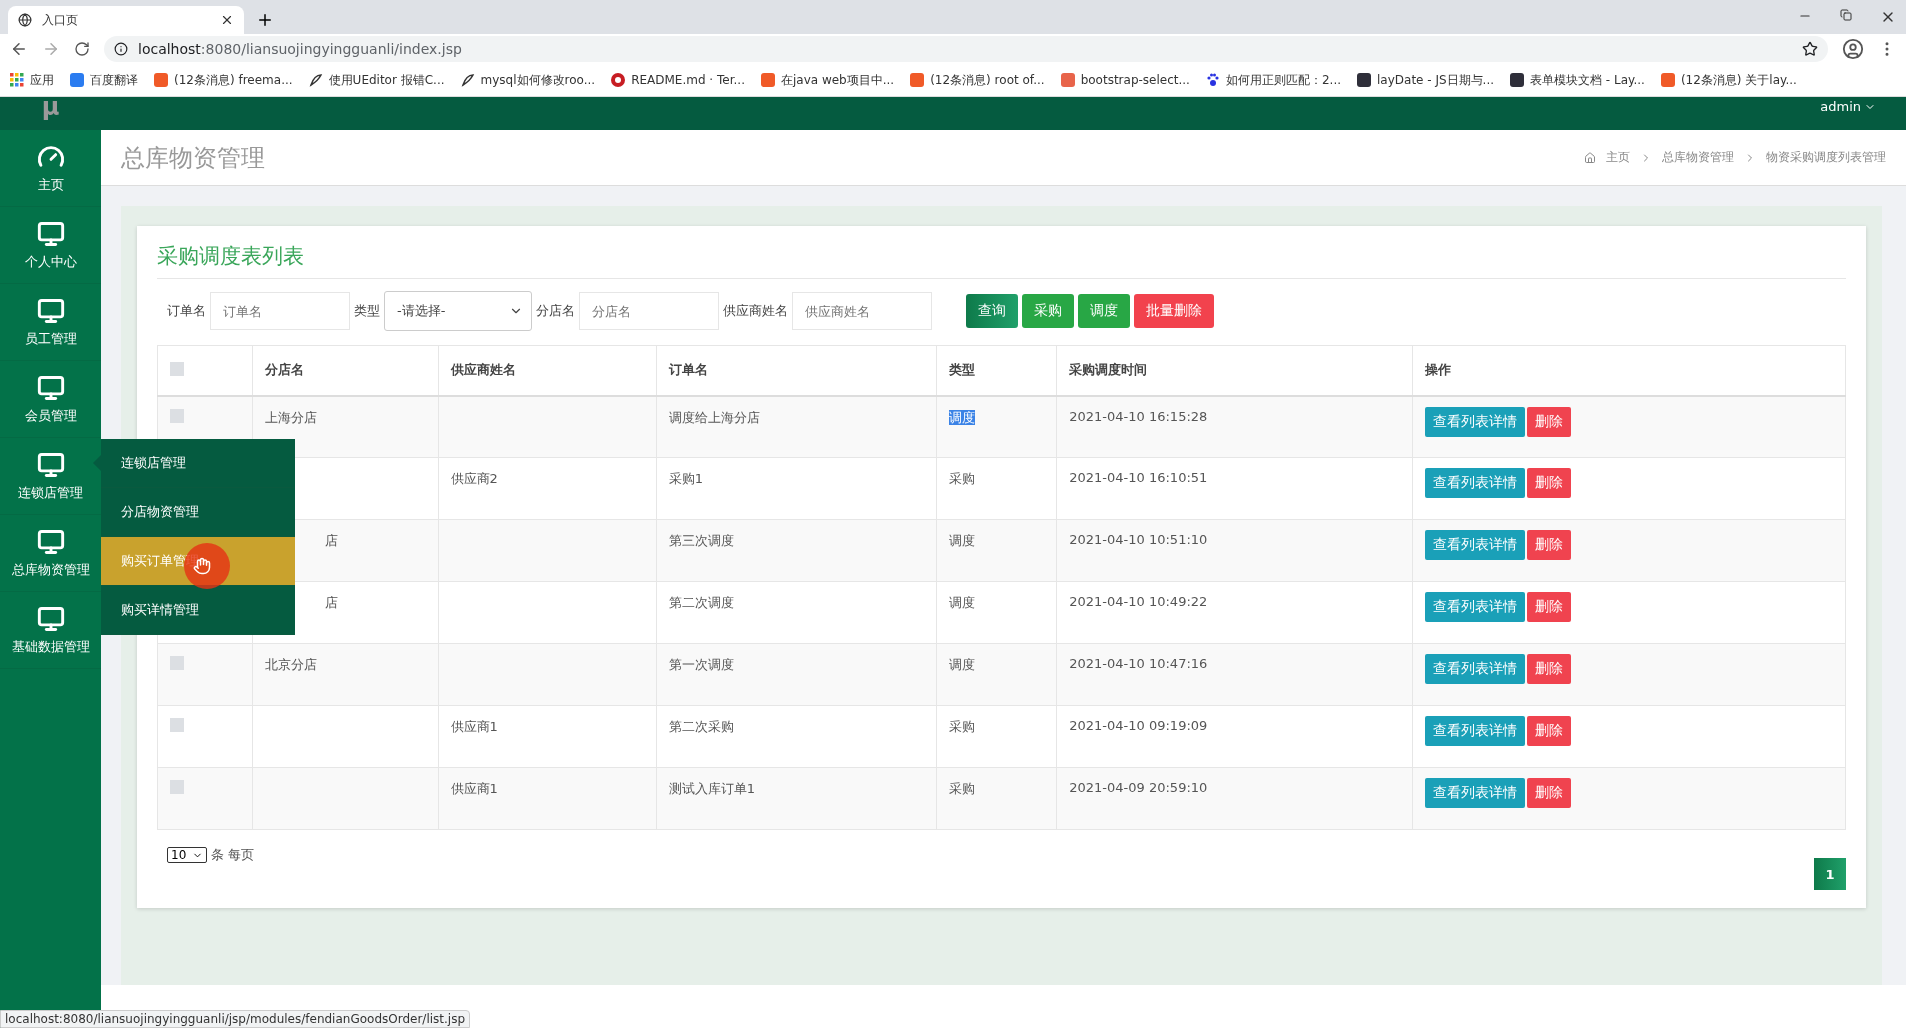  What do you see at coordinates (77, 80) in the screenshot?
I see `translate-icon` at bounding box center [77, 80].